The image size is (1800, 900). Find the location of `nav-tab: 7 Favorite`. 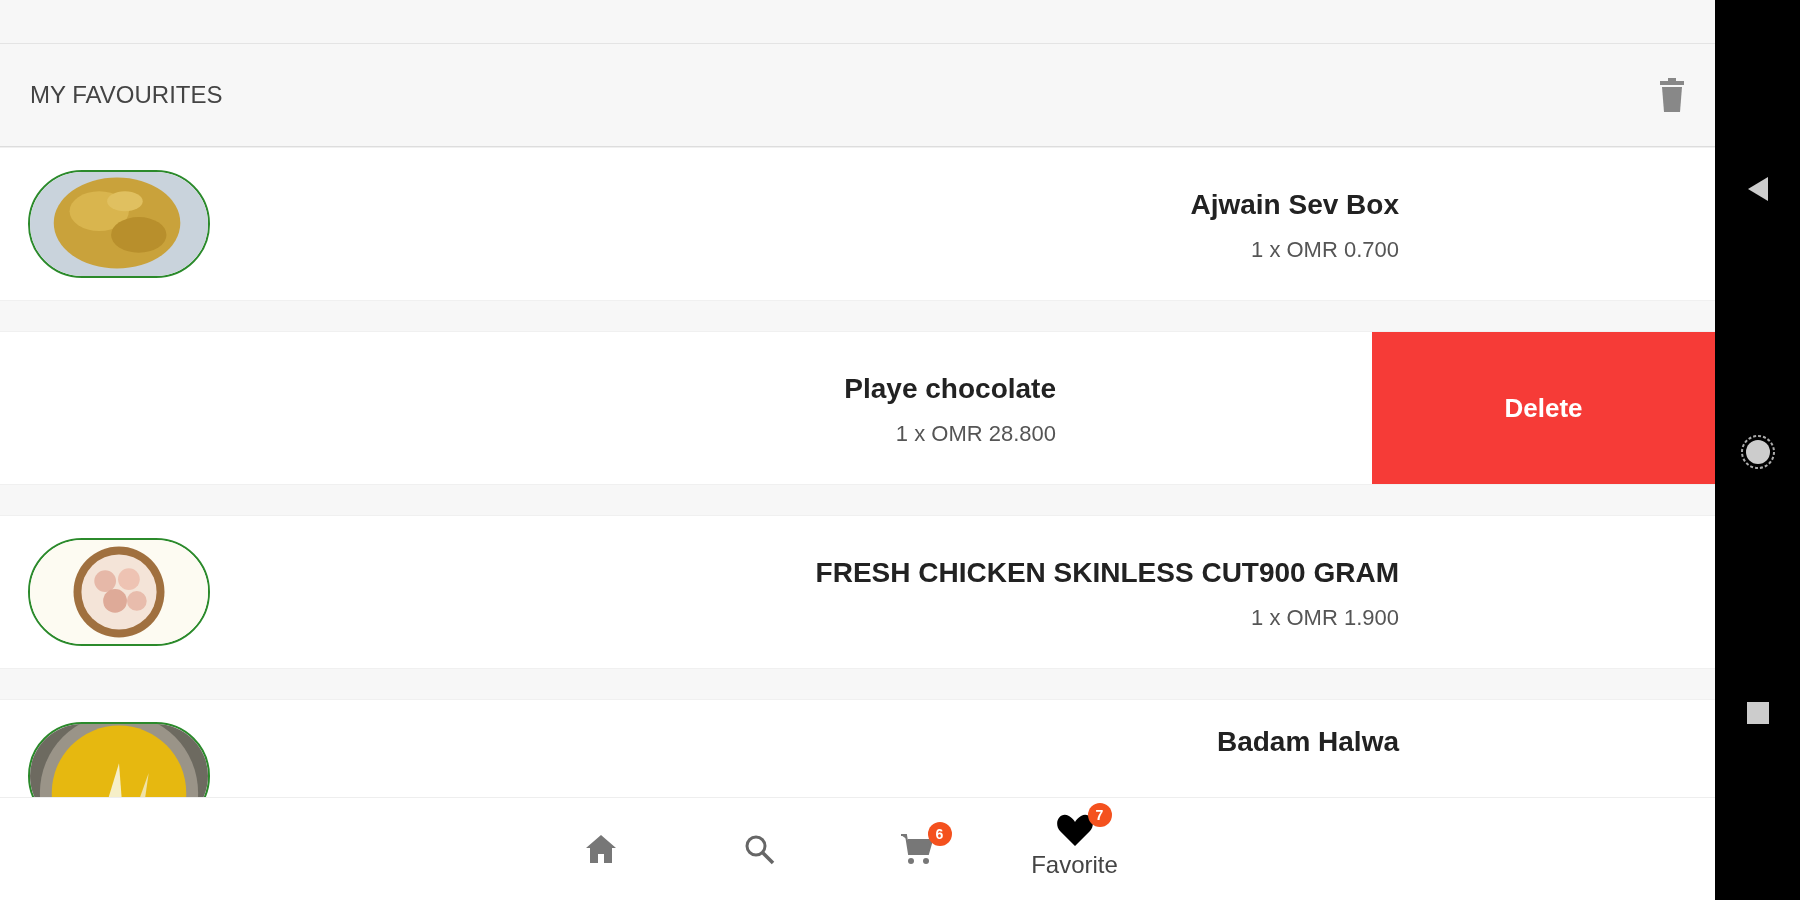

nav-tab: 7 Favorite is located at coordinates (1074, 849).